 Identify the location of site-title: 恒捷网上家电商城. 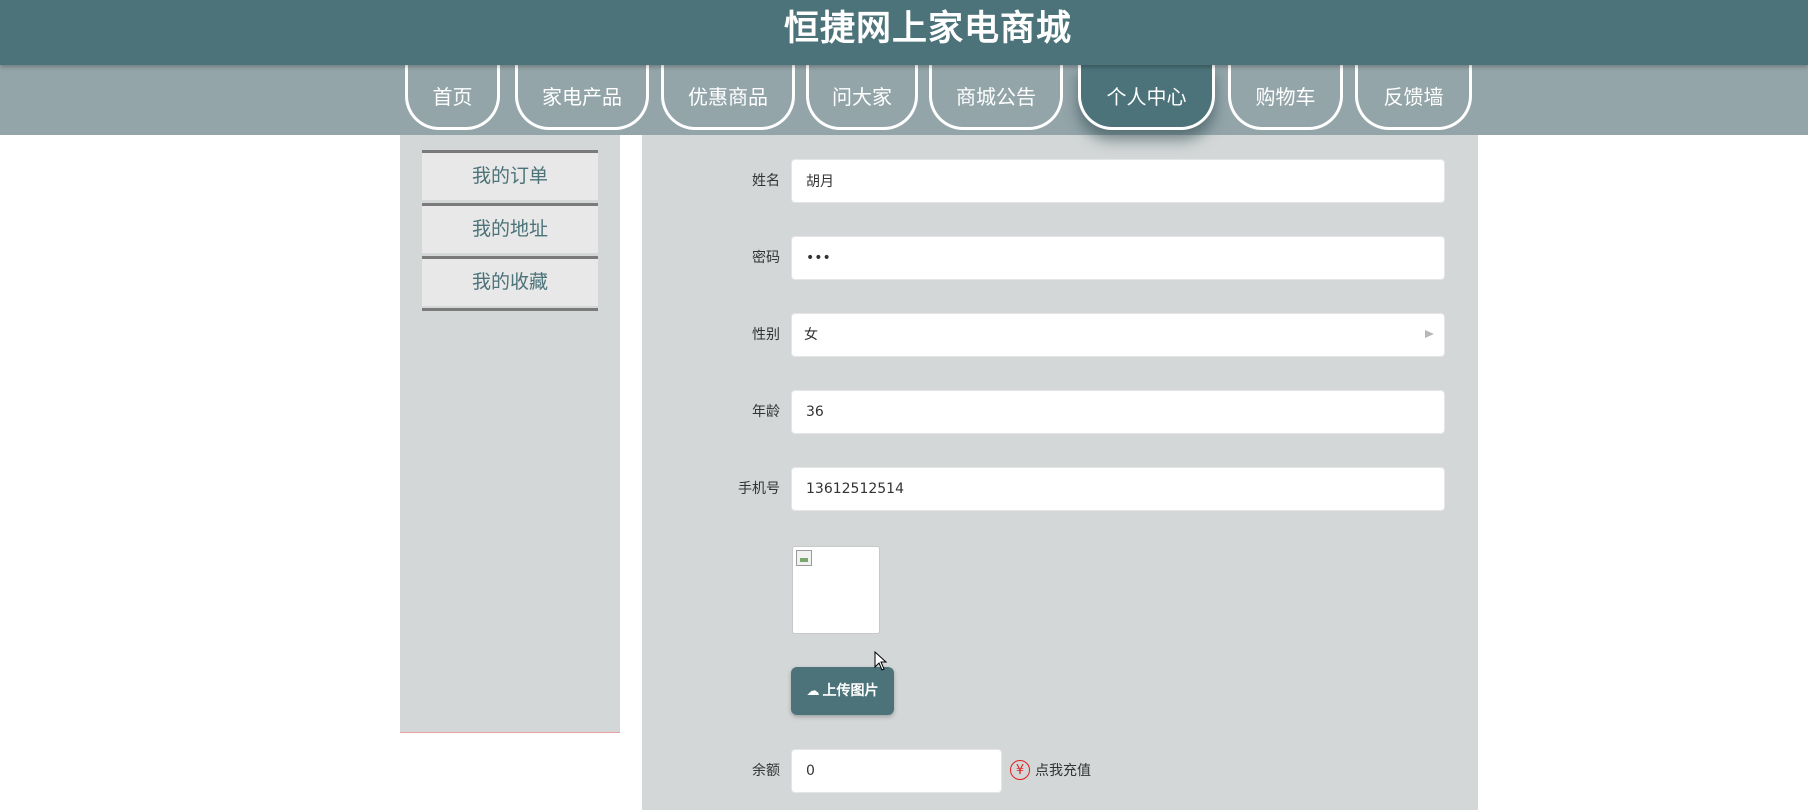
(927, 29).